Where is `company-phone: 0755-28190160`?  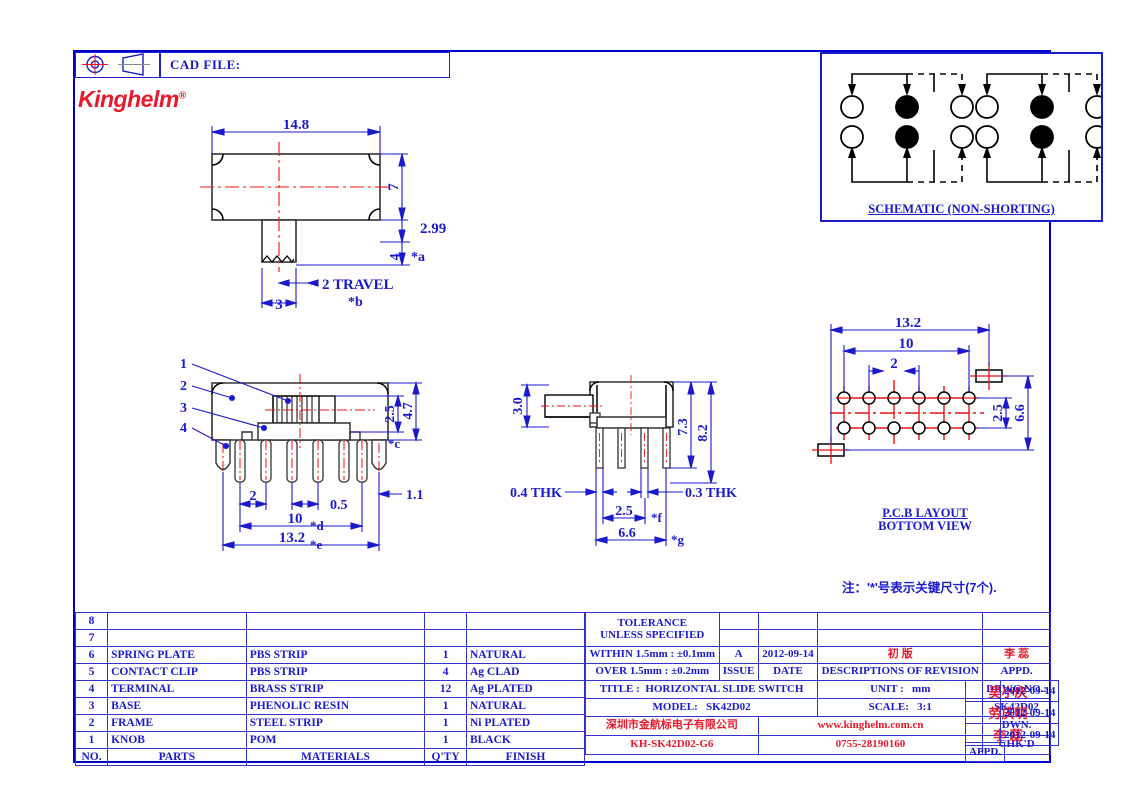
company-phone: 0755-28190160 is located at coordinates (870, 745).